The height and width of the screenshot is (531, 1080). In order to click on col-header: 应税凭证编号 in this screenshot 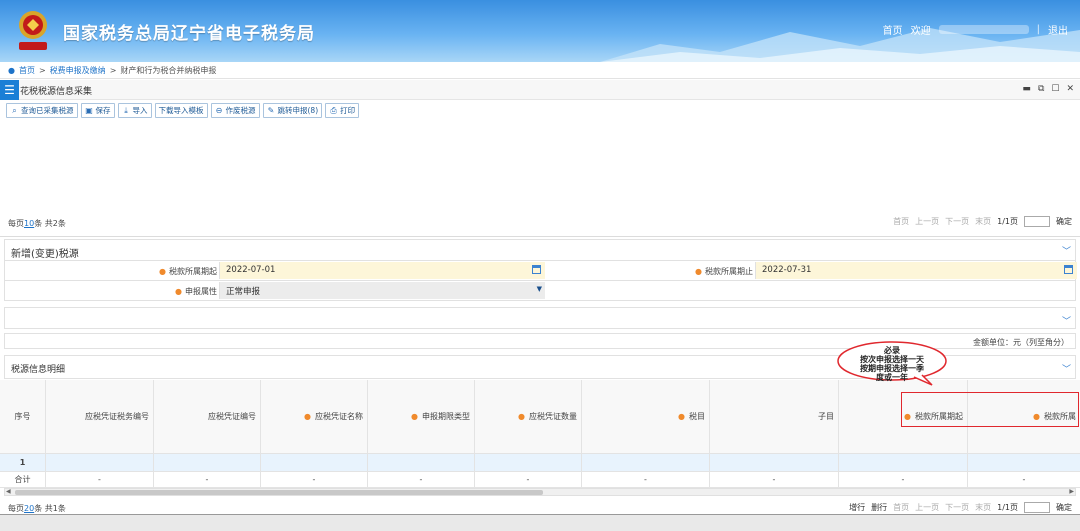, I will do `click(207, 416)`.